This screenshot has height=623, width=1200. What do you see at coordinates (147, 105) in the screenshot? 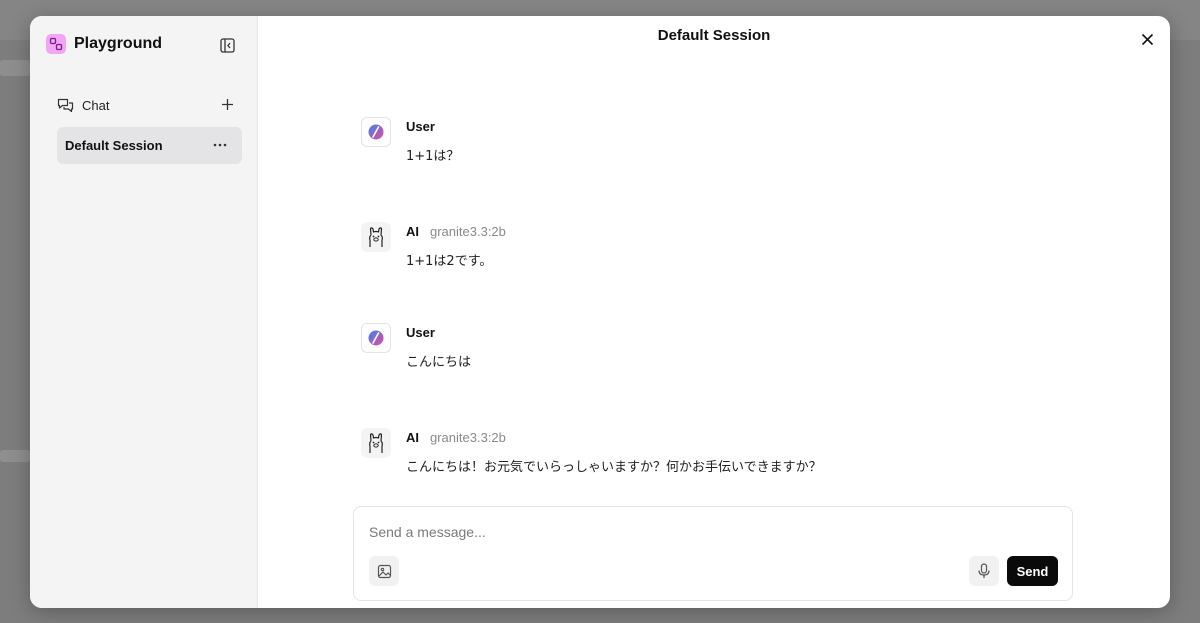
I see `sidebar-item-chat: Chat` at bounding box center [147, 105].